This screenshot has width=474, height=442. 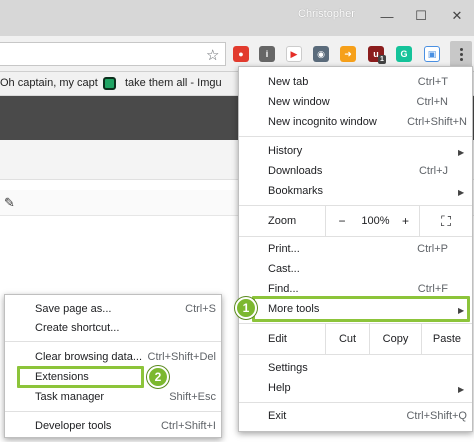 What do you see at coordinates (375, 221) in the screenshot?
I see `zoom-level: 100%` at bounding box center [375, 221].